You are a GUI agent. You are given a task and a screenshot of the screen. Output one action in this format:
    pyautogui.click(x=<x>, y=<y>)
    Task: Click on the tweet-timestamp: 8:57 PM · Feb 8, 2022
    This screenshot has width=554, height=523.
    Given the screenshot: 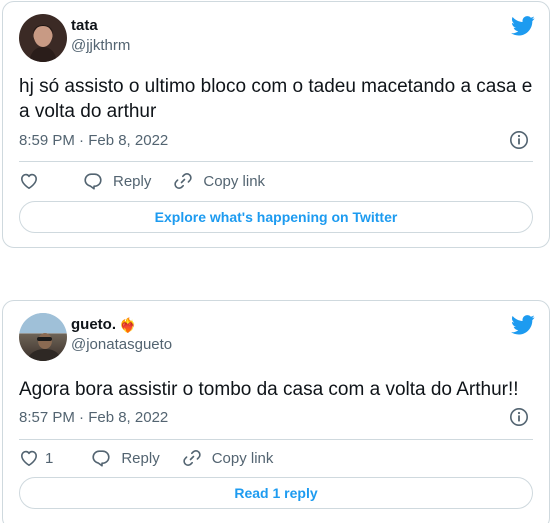 What is the action you would take?
    pyautogui.click(x=93, y=417)
    